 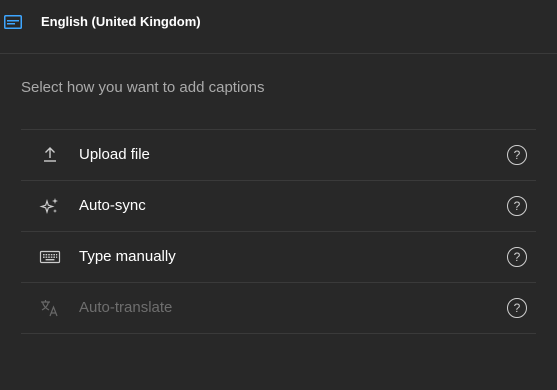 What do you see at coordinates (126, 307) in the screenshot?
I see `auto-translate-label: Auto-translate` at bounding box center [126, 307].